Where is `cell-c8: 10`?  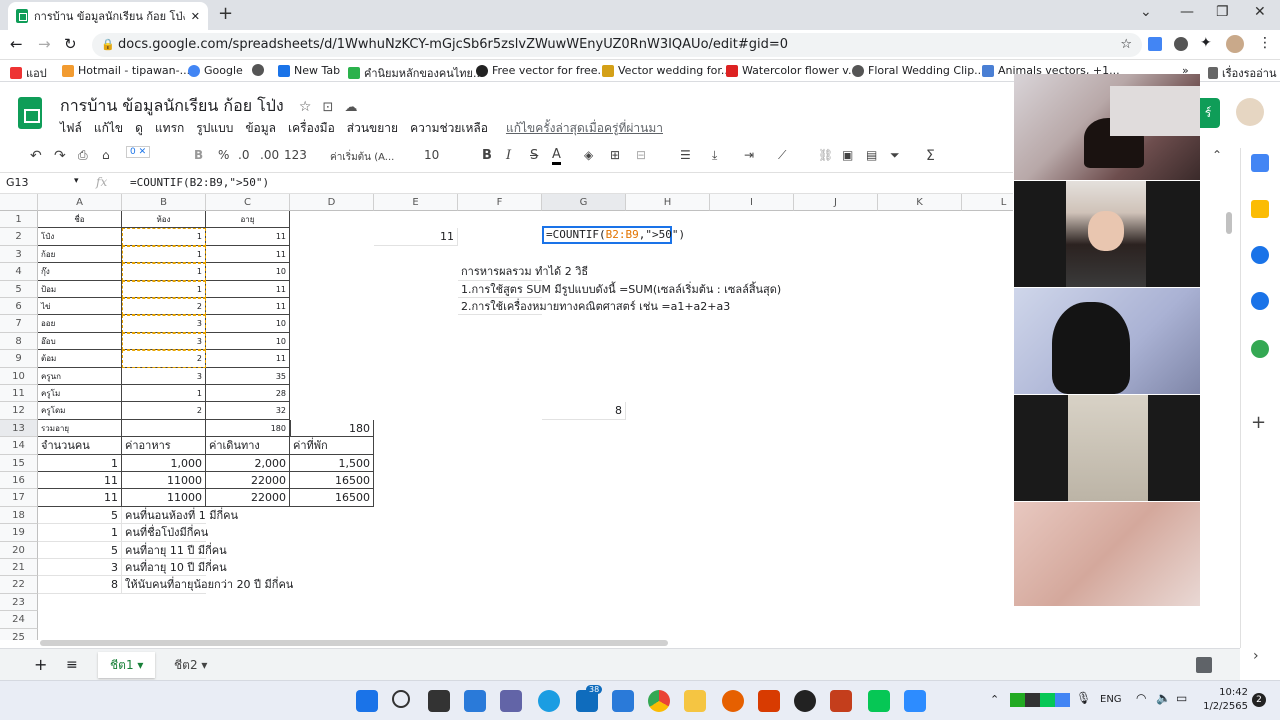
cell-c8: 10 is located at coordinates (248, 341).